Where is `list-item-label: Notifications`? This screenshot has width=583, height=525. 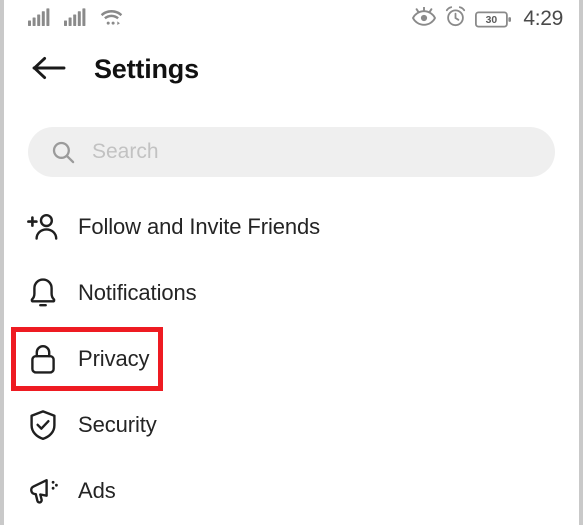
list-item-label: Notifications is located at coordinates (137, 292).